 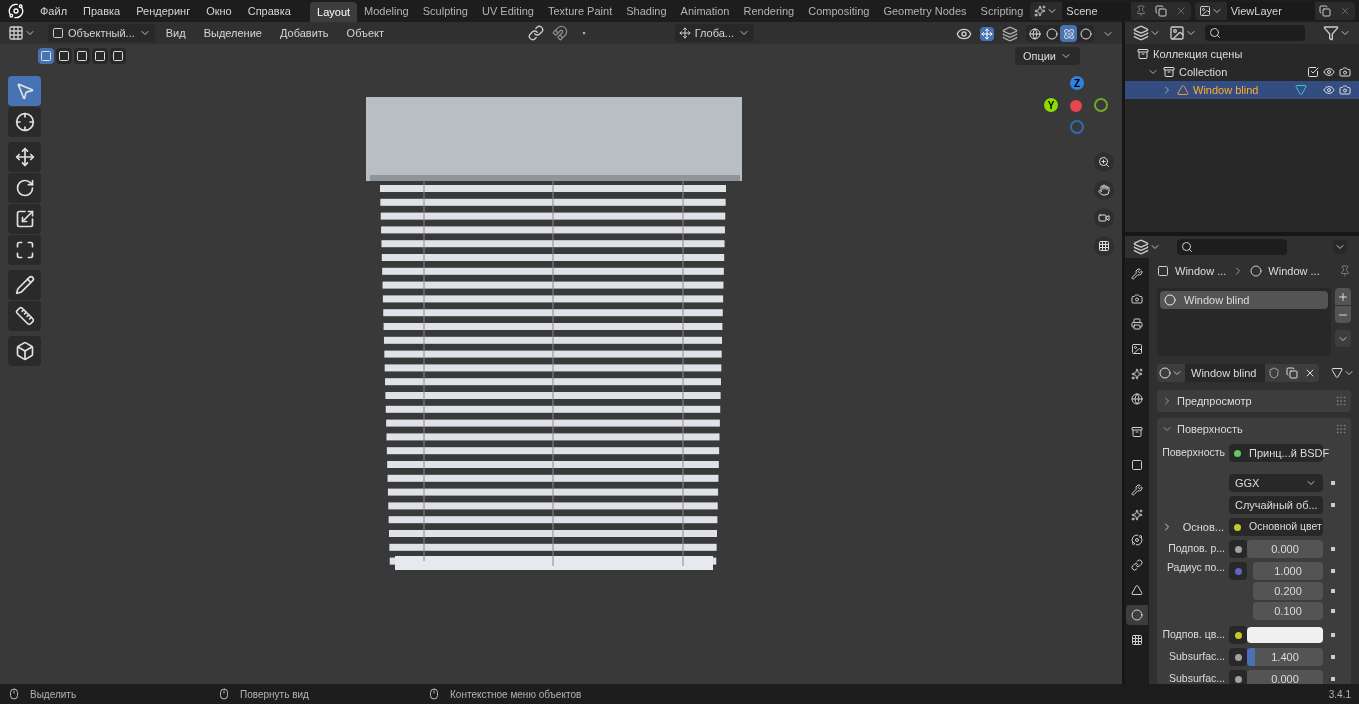 What do you see at coordinates (1238, 373) in the screenshot?
I see `material-selector: Window blind` at bounding box center [1238, 373].